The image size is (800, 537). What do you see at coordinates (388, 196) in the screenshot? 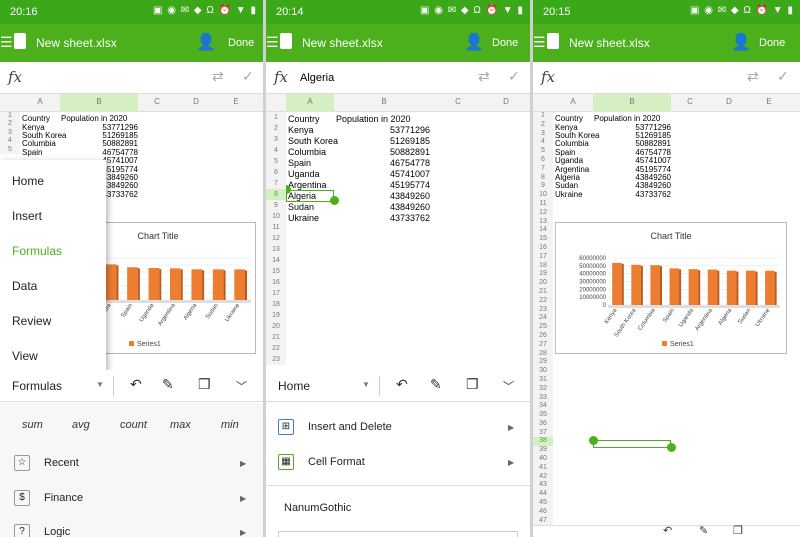
I see `cell-pop: 43849260` at bounding box center [388, 196].